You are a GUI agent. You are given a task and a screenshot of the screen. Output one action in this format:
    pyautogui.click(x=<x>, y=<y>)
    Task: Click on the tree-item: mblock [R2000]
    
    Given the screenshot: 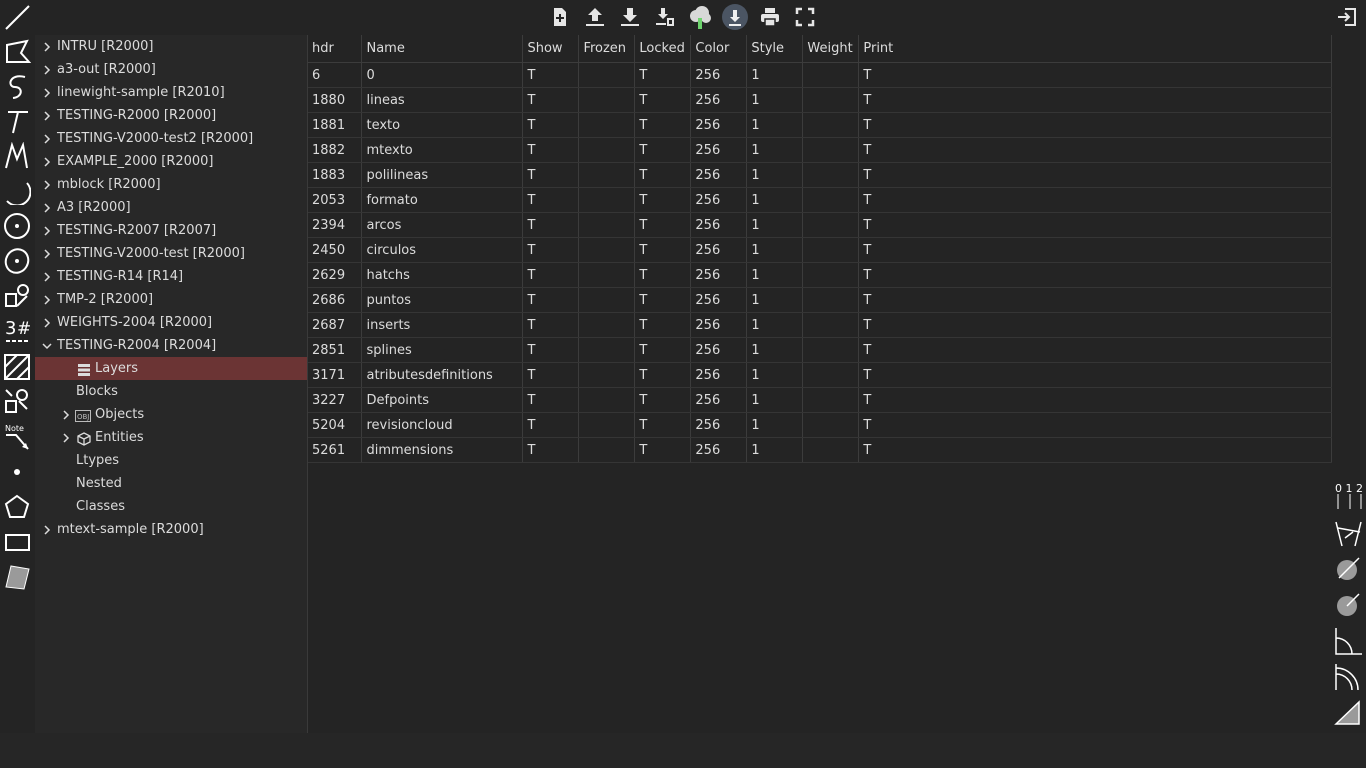 What is the action you would take?
    pyautogui.click(x=171, y=184)
    